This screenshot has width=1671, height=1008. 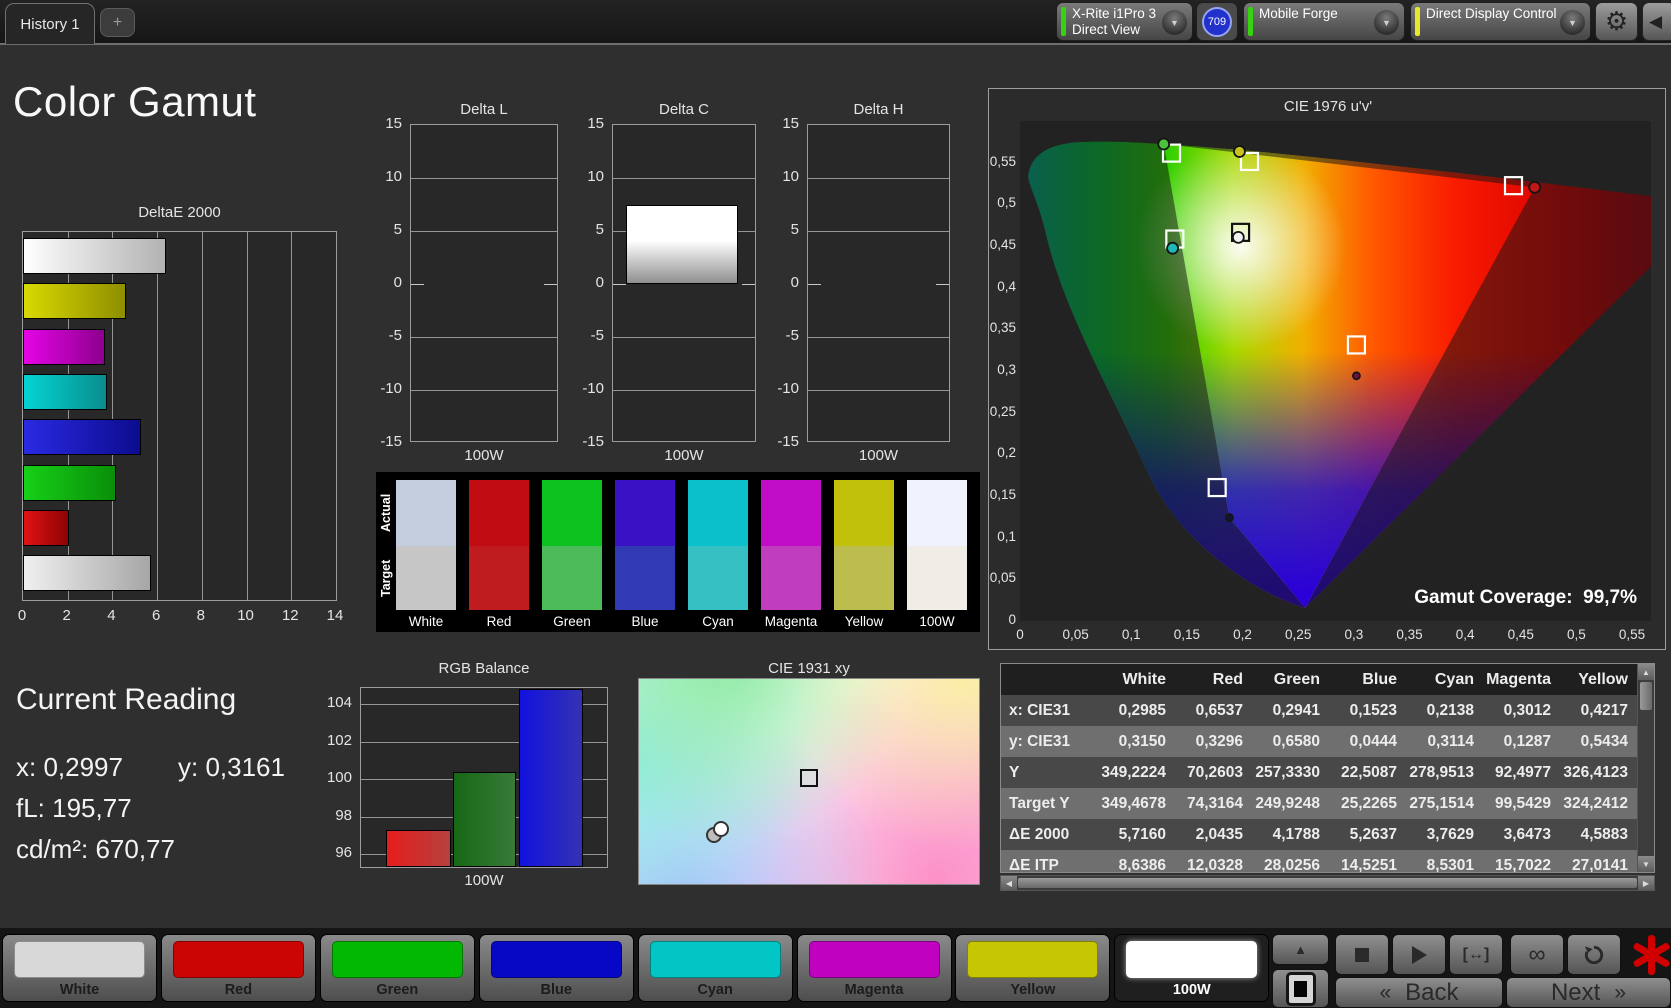 I want to click on deltae-bar-100w, so click(x=95, y=256).